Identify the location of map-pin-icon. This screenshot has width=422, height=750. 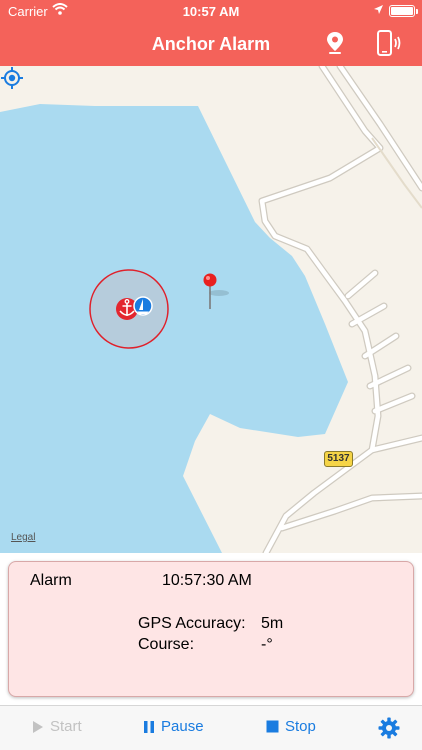
(335, 43).